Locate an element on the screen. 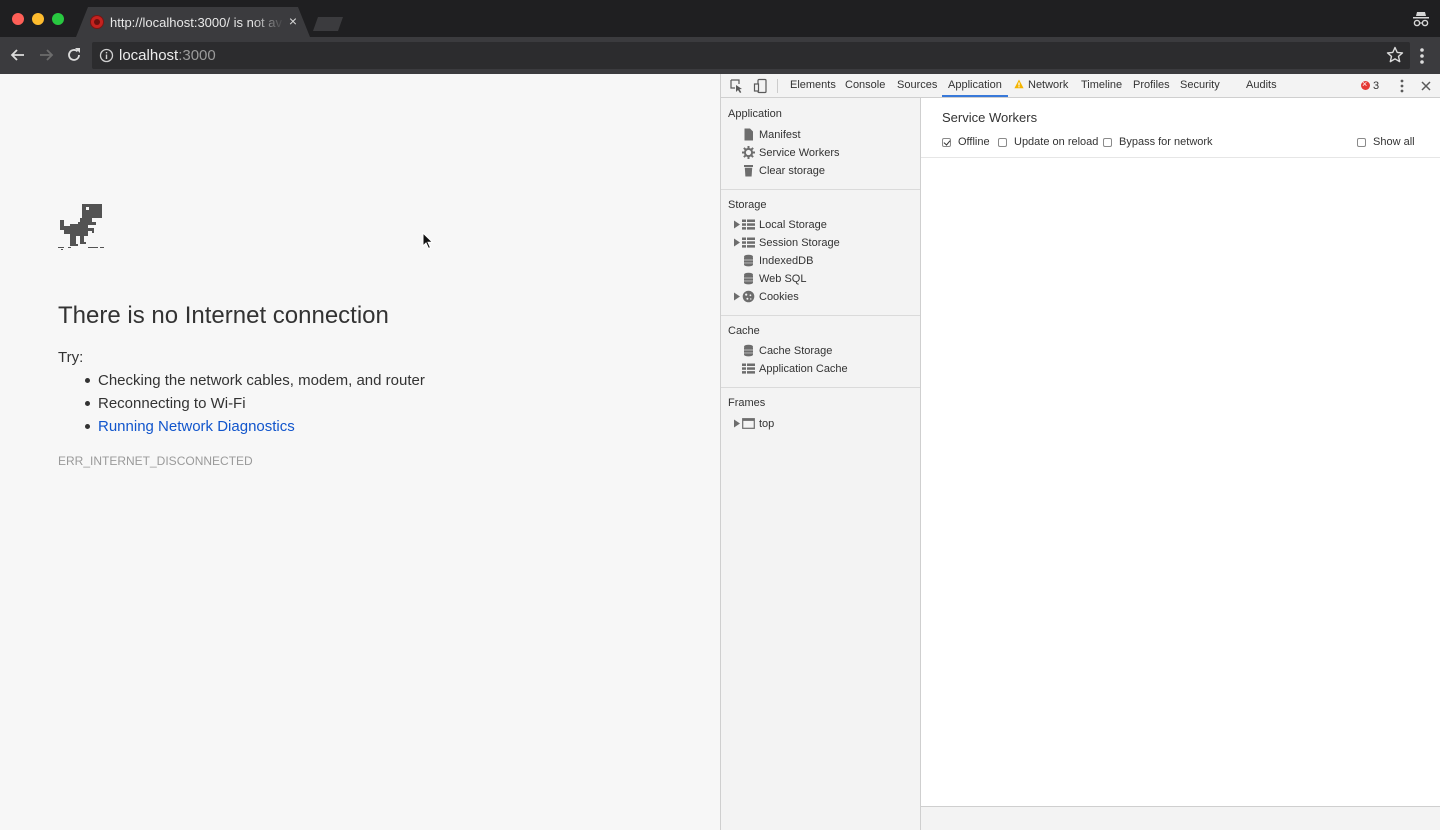 Image resolution: width=1440 pixels, height=830 pixels. forward-arrow-icon is located at coordinates (46, 55).